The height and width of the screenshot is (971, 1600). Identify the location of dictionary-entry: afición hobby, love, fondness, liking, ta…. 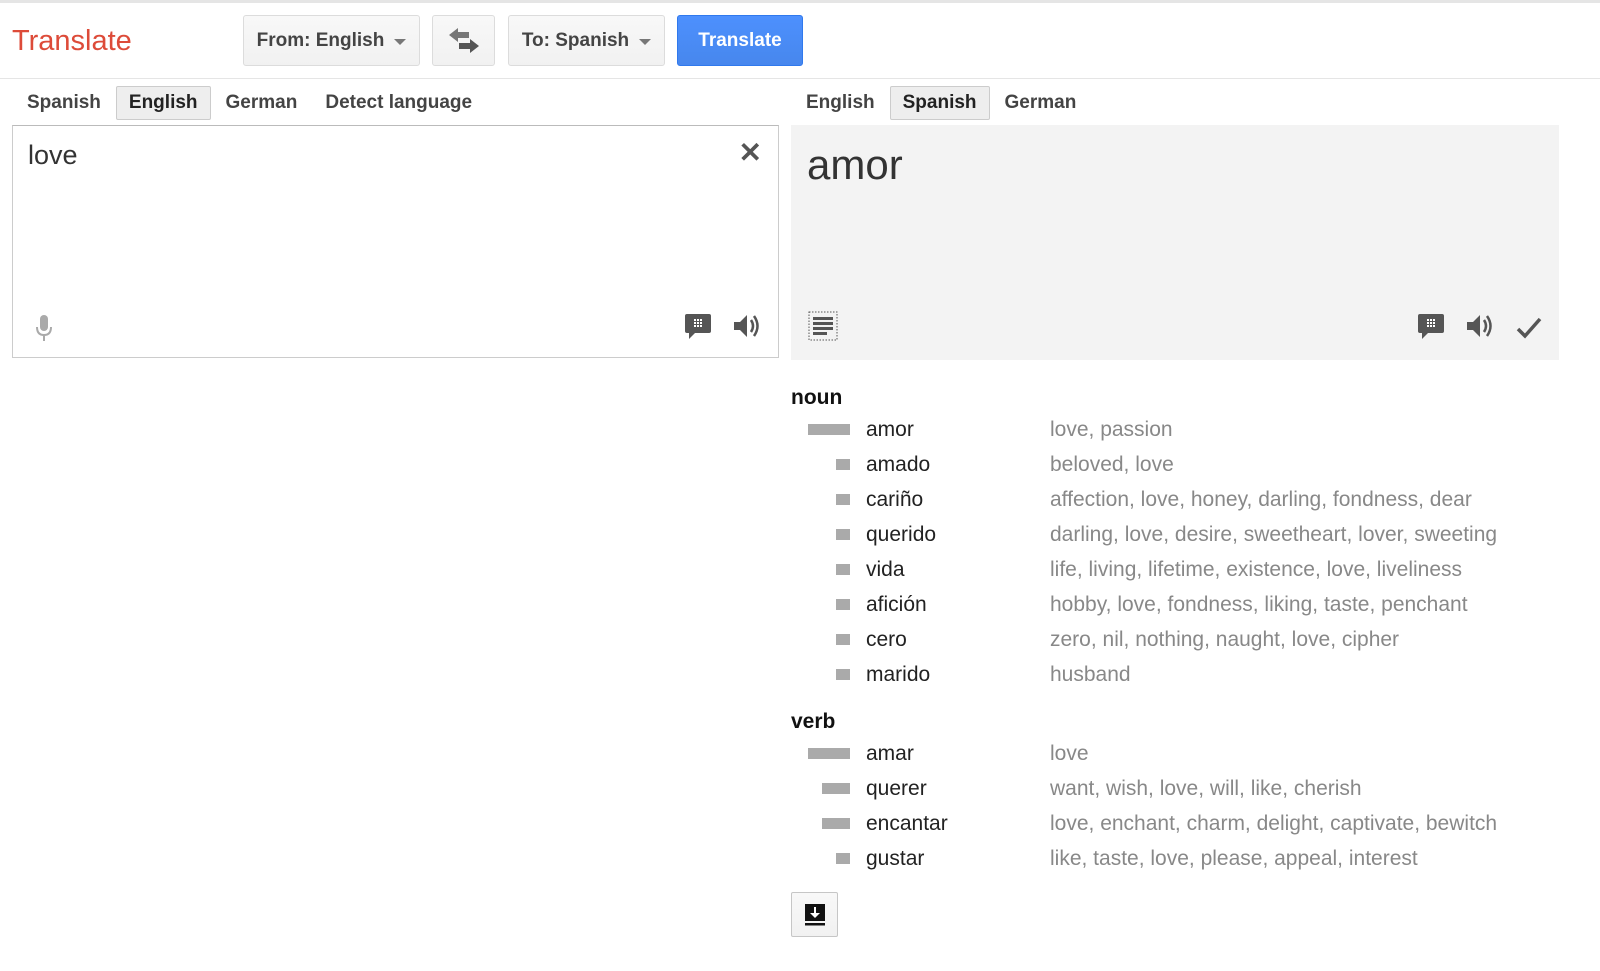
(1191, 604).